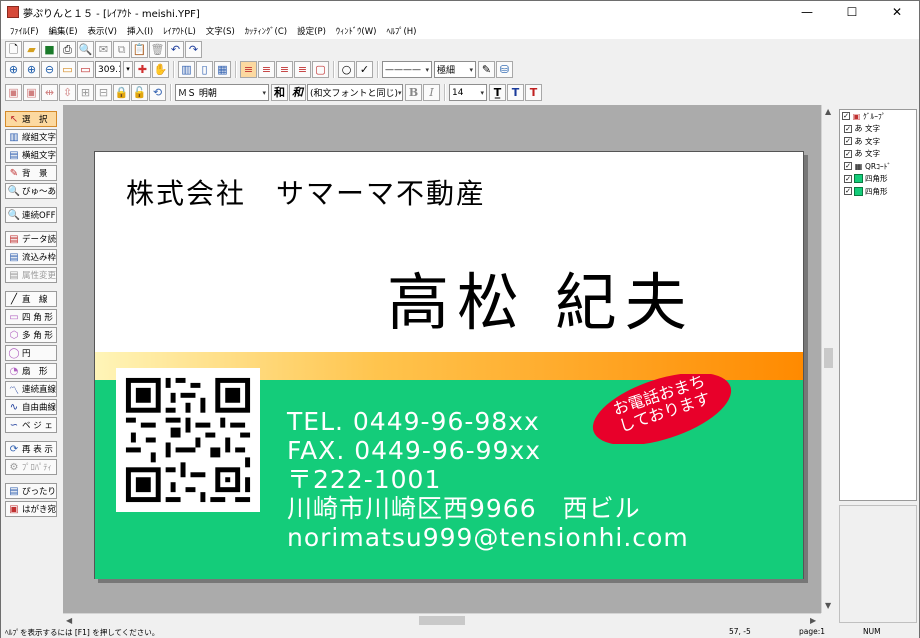  I want to click on menu-insert: 挿入(I), so click(140, 31).